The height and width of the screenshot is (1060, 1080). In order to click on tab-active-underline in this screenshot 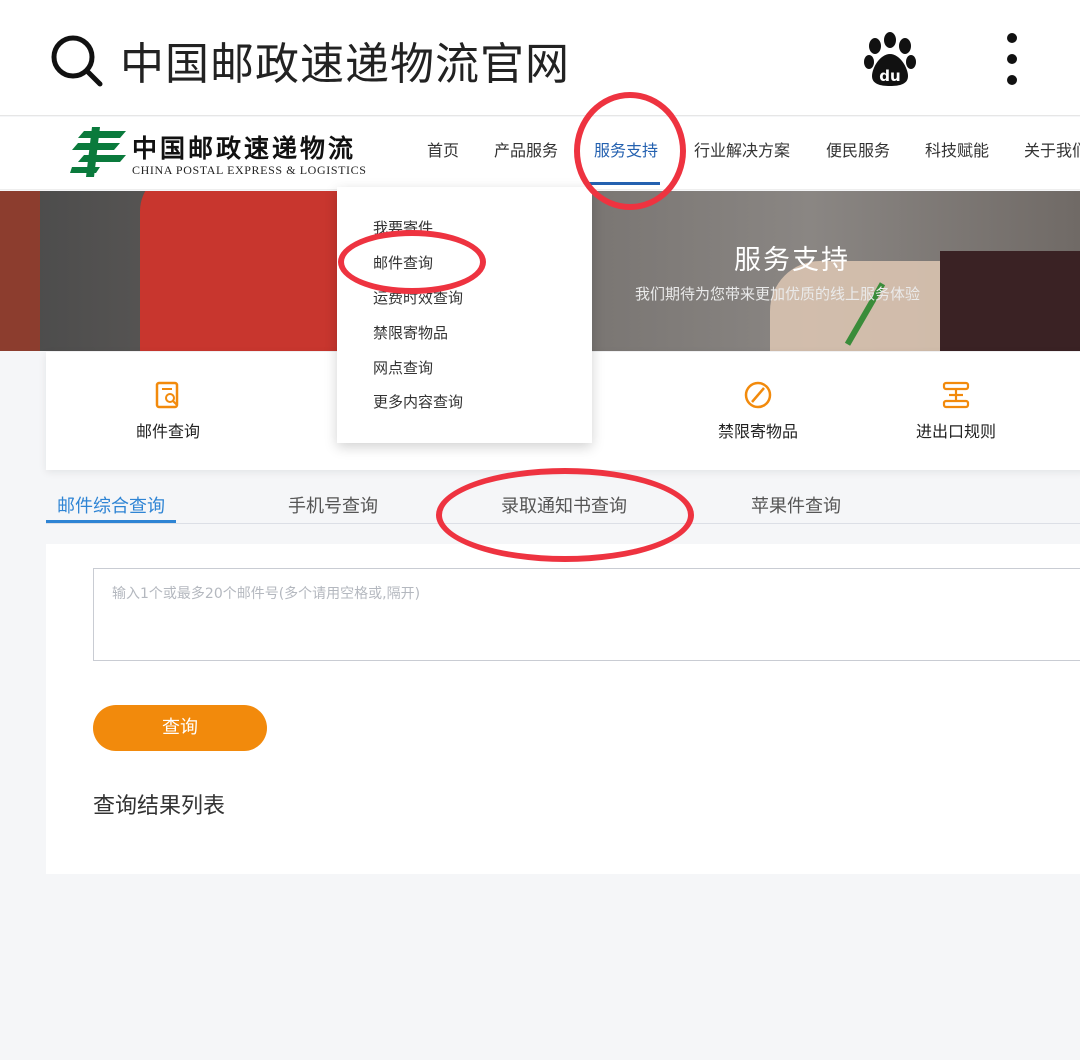, I will do `click(111, 521)`.